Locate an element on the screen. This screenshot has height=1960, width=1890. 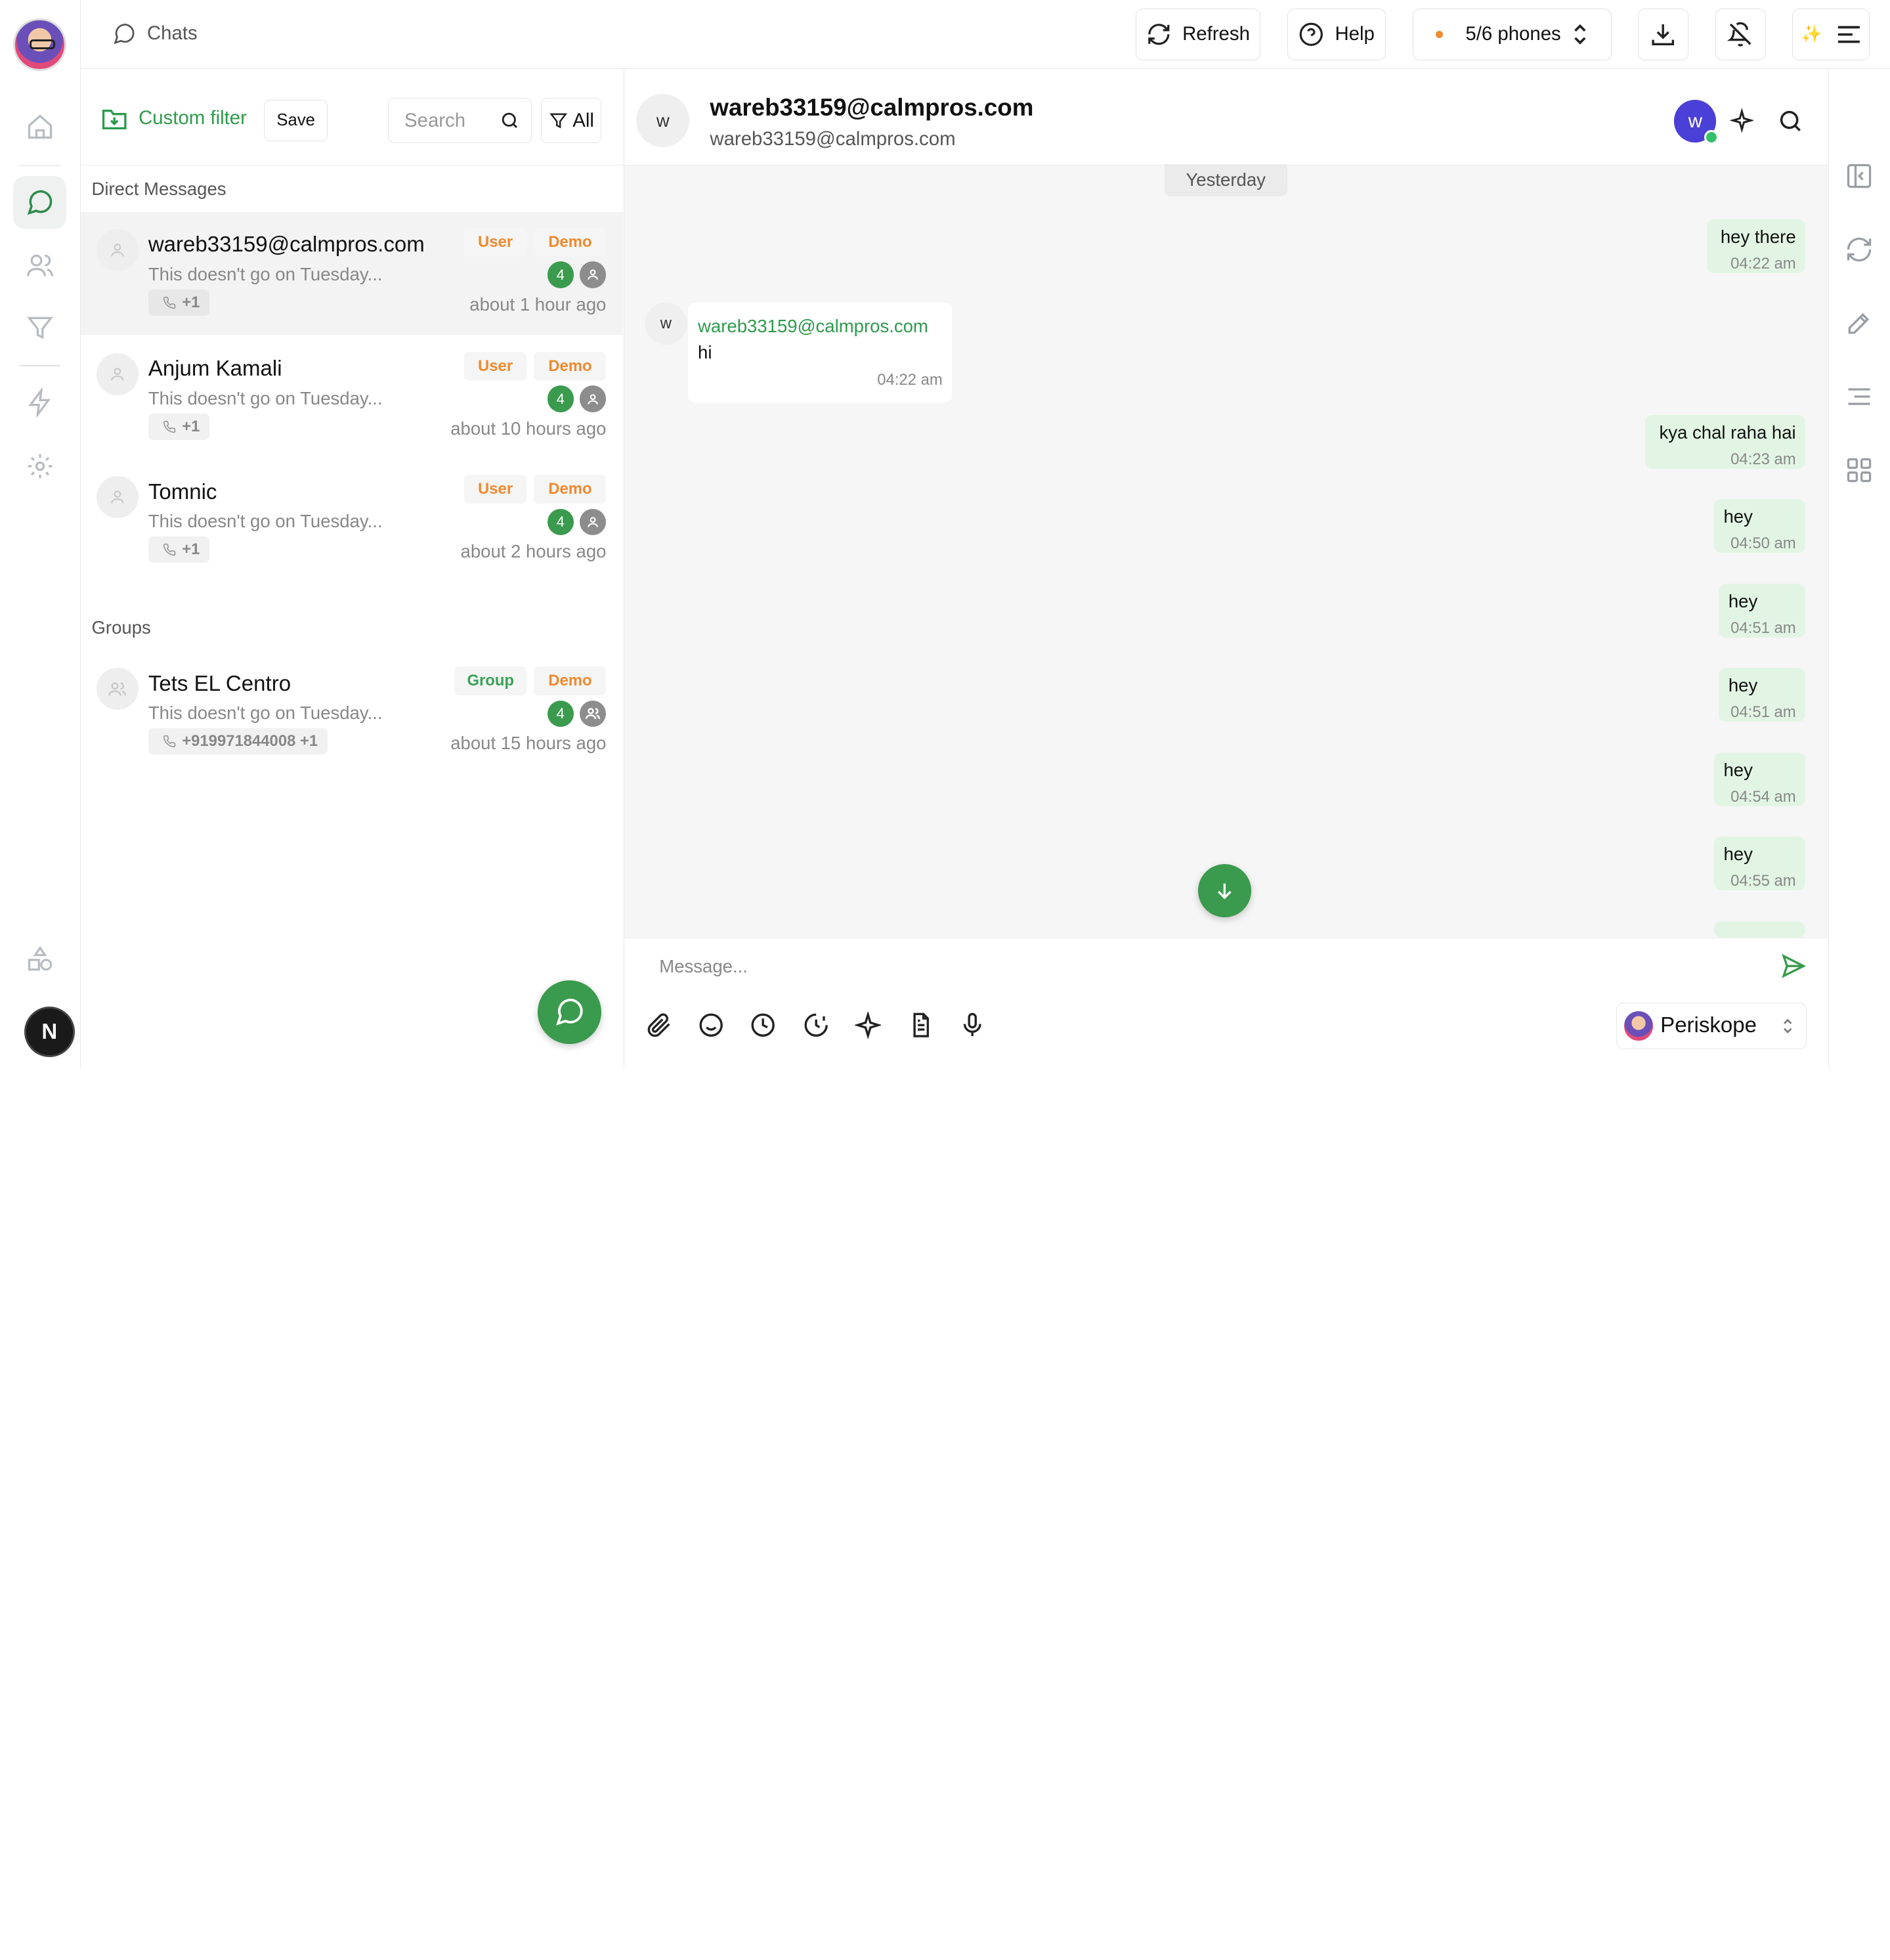
document-icon is located at coordinates (921, 1025).